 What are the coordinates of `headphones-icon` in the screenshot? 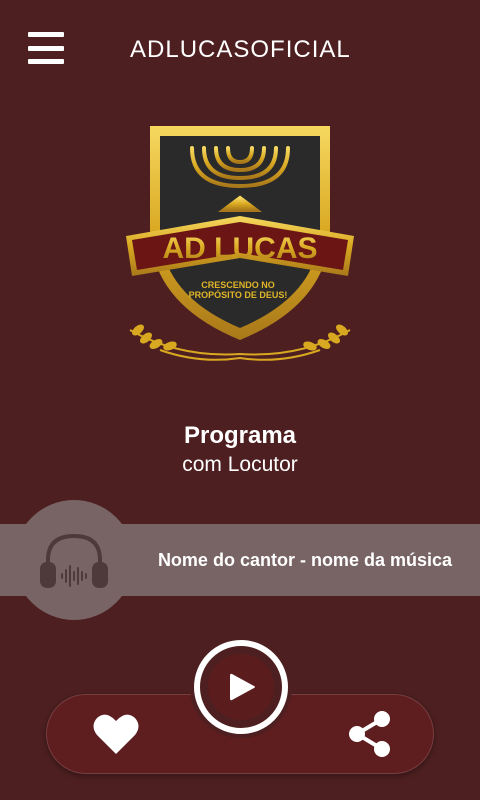 It's located at (74, 560).